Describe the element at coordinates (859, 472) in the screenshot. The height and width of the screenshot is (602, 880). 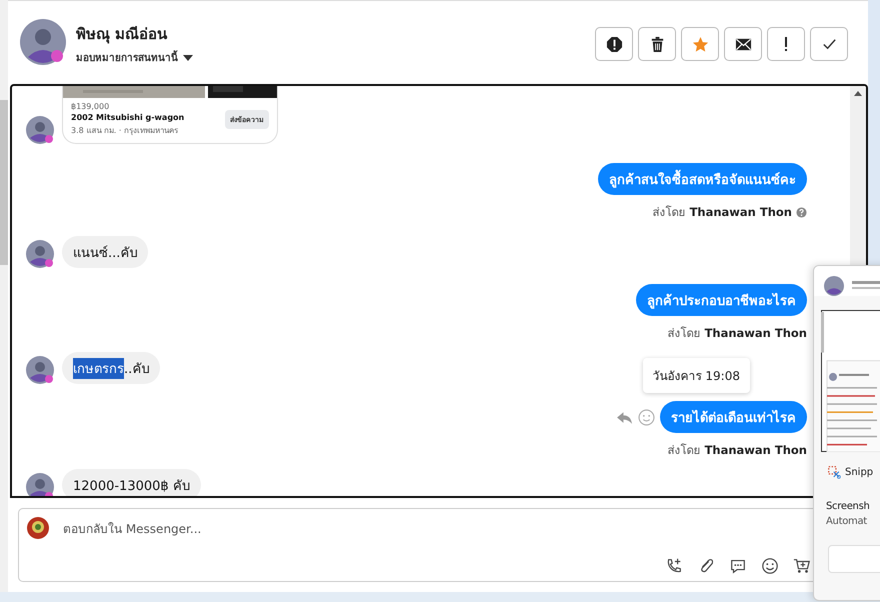
I see `app-name: Snipp` at that location.